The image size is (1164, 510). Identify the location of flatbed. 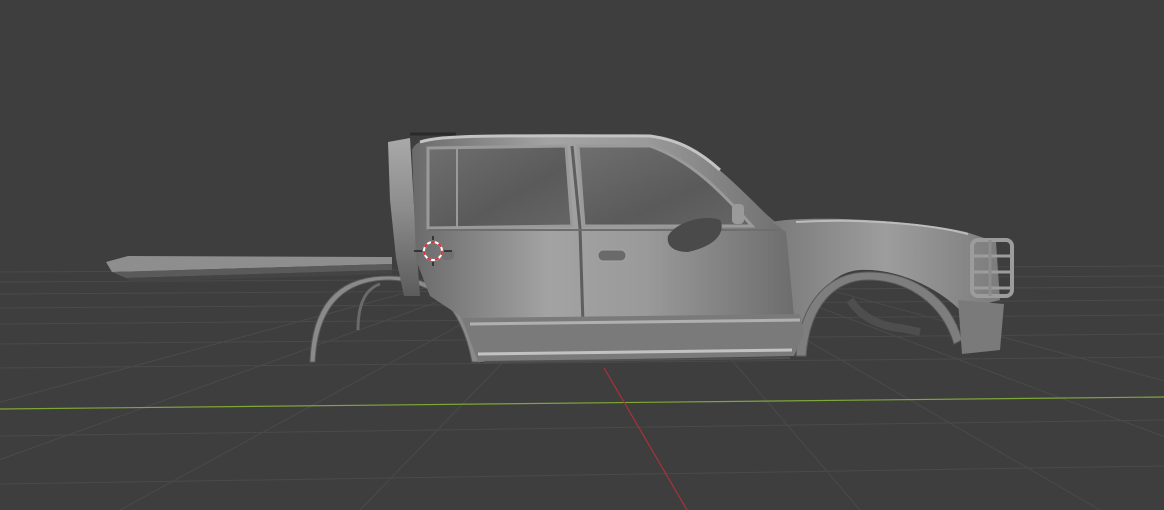
(249, 269).